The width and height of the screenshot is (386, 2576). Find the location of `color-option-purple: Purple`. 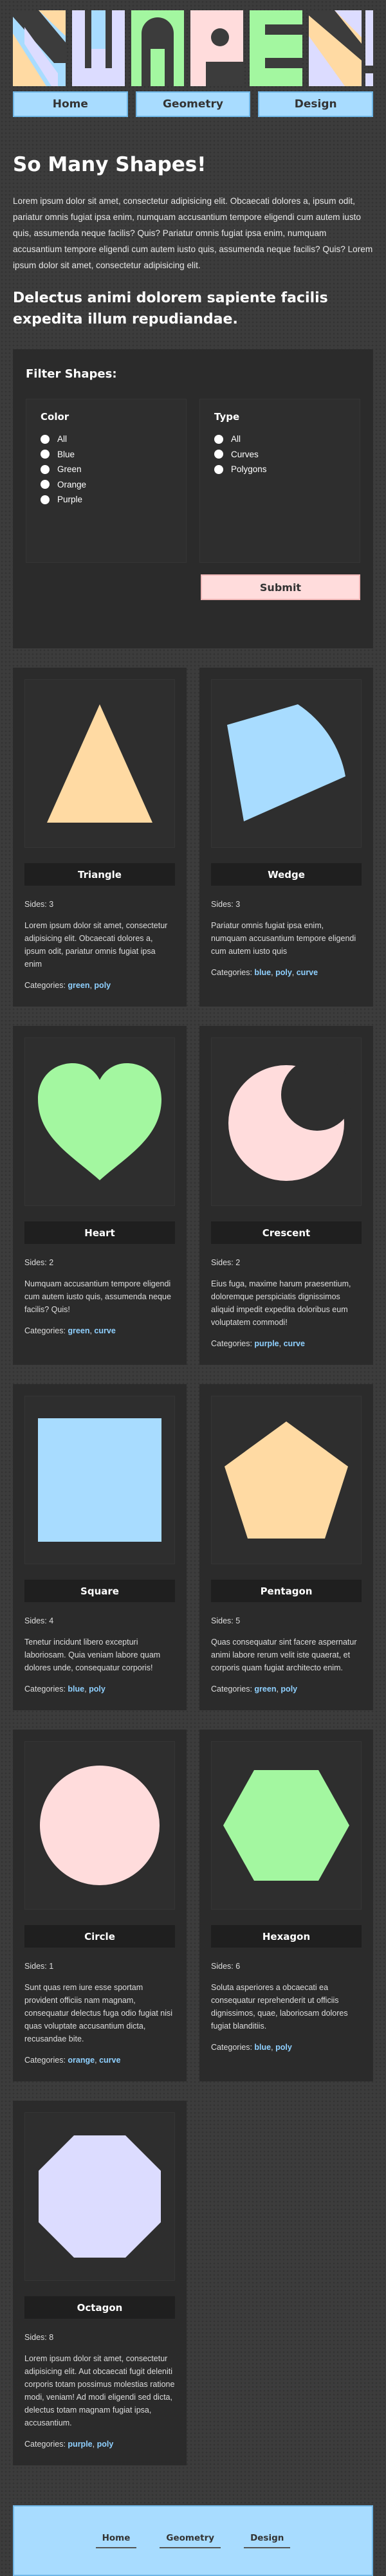

color-option-purple: Purple is located at coordinates (106, 499).